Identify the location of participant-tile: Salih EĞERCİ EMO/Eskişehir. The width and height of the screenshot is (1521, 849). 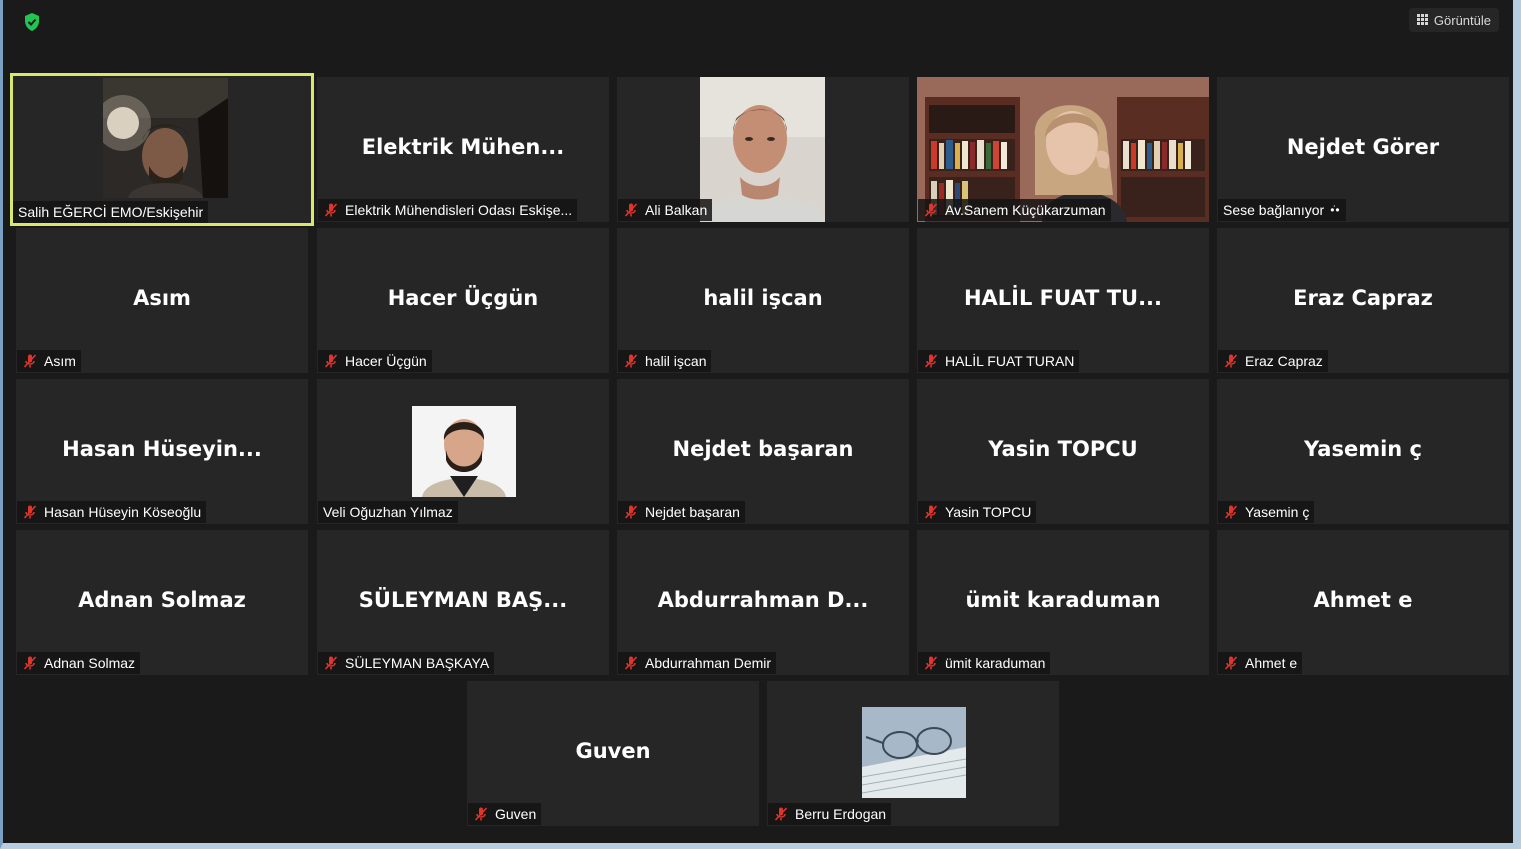
(162, 149).